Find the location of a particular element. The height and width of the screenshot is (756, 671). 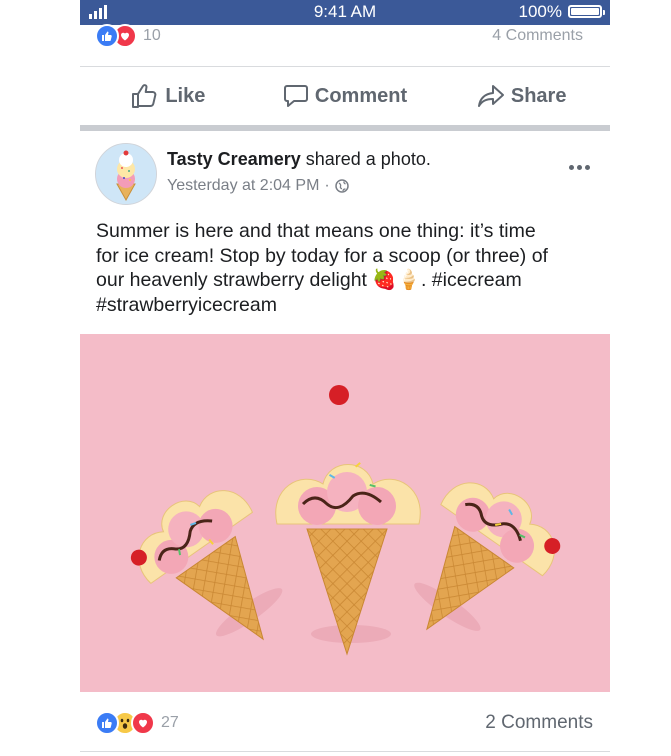

page-name: Tasty Creamery is located at coordinates (234, 159).